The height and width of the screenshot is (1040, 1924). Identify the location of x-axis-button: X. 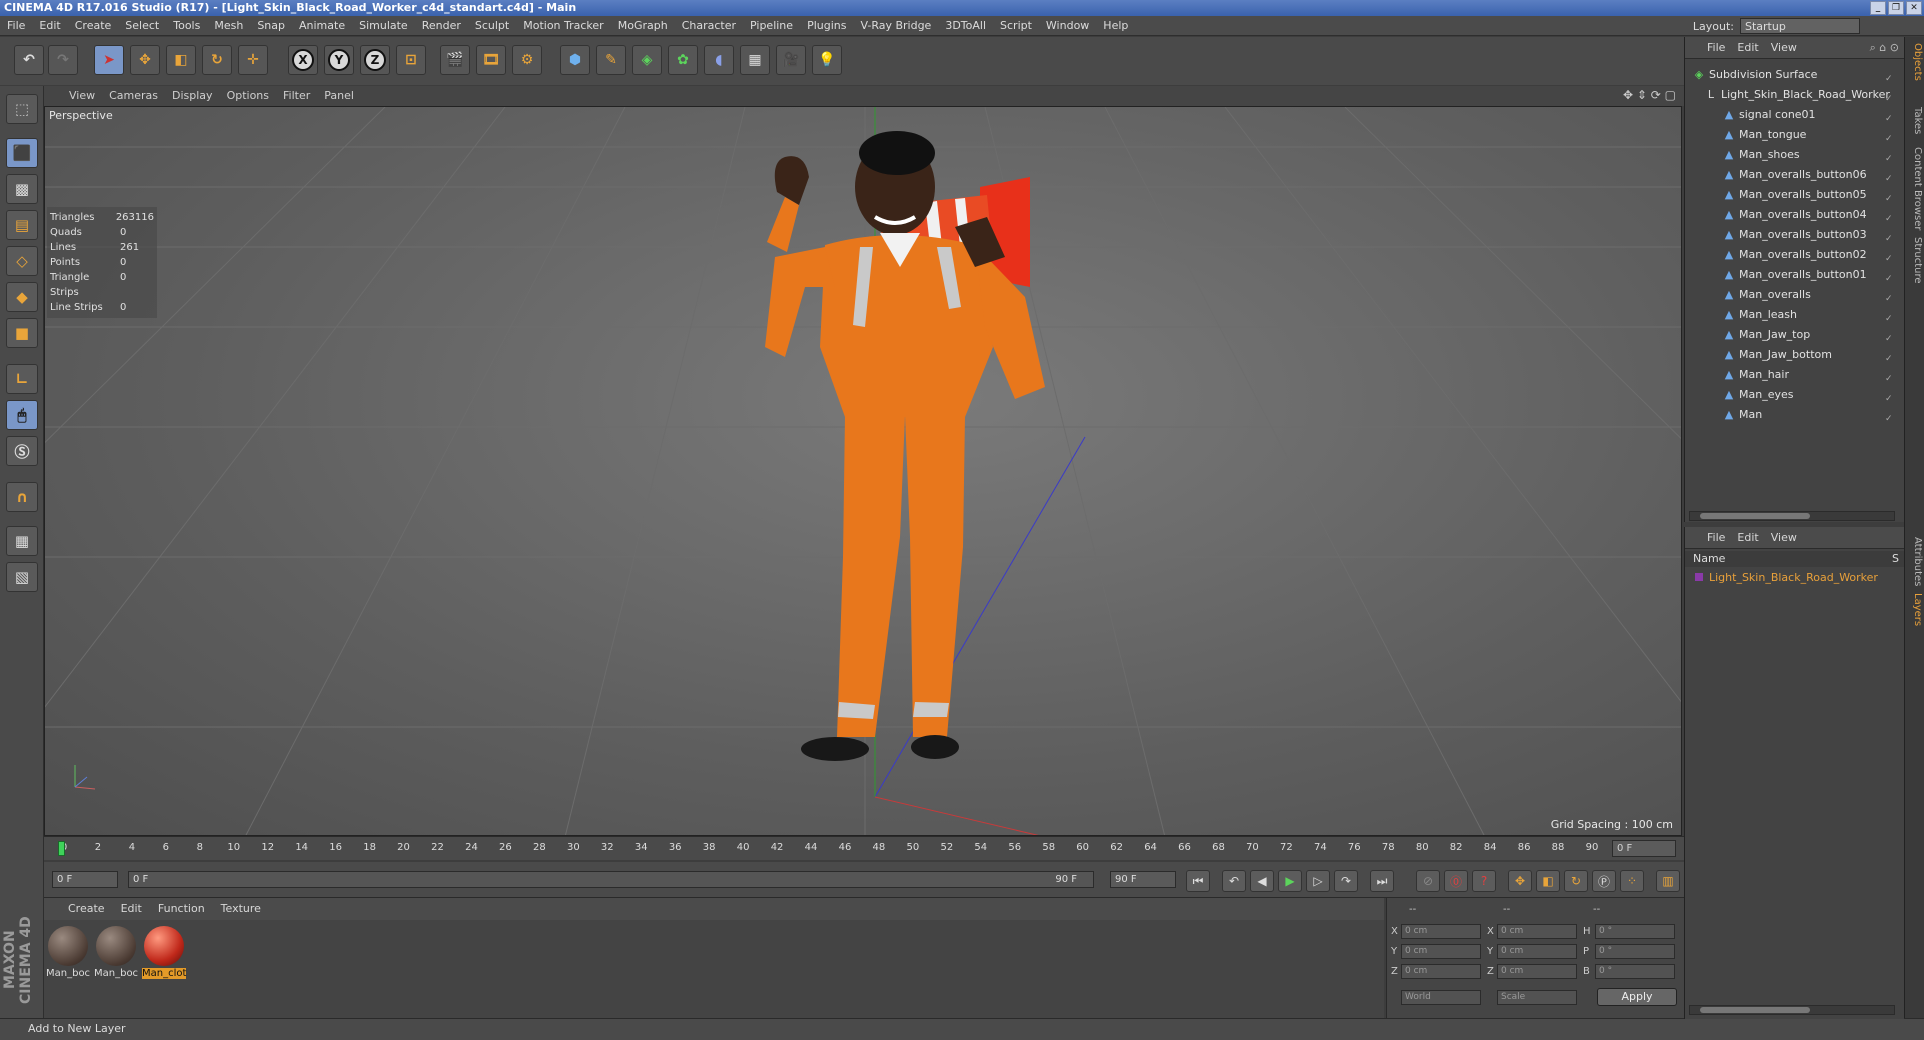
(303, 60).